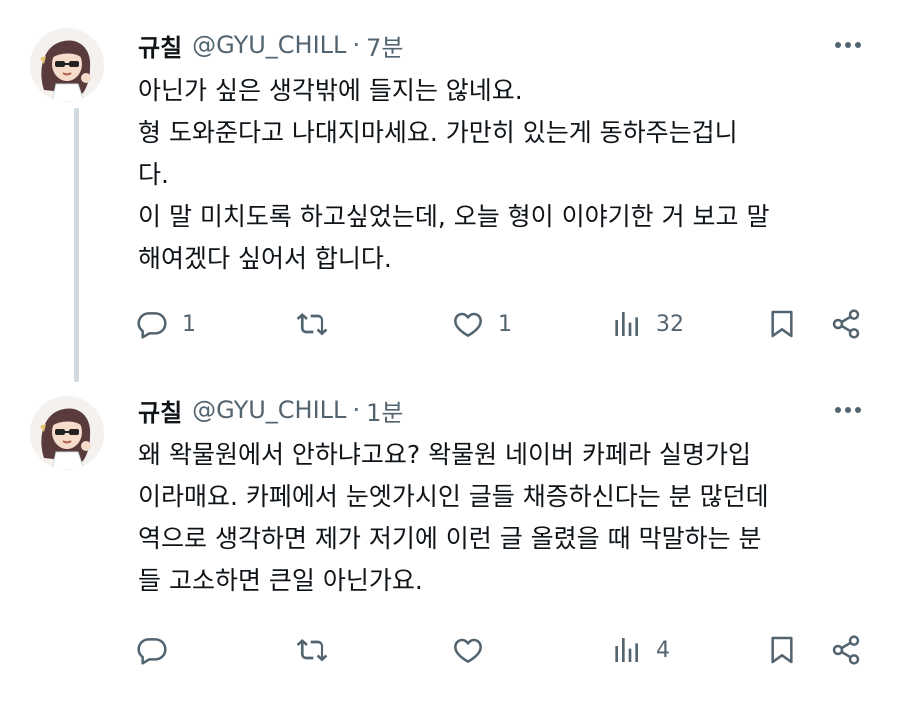 The image size is (900, 712). Describe the element at coordinates (330, 90) in the screenshot. I see `tweet-text-line: 아닌가 싶은 생각밖에 들지는 않네요.` at that location.